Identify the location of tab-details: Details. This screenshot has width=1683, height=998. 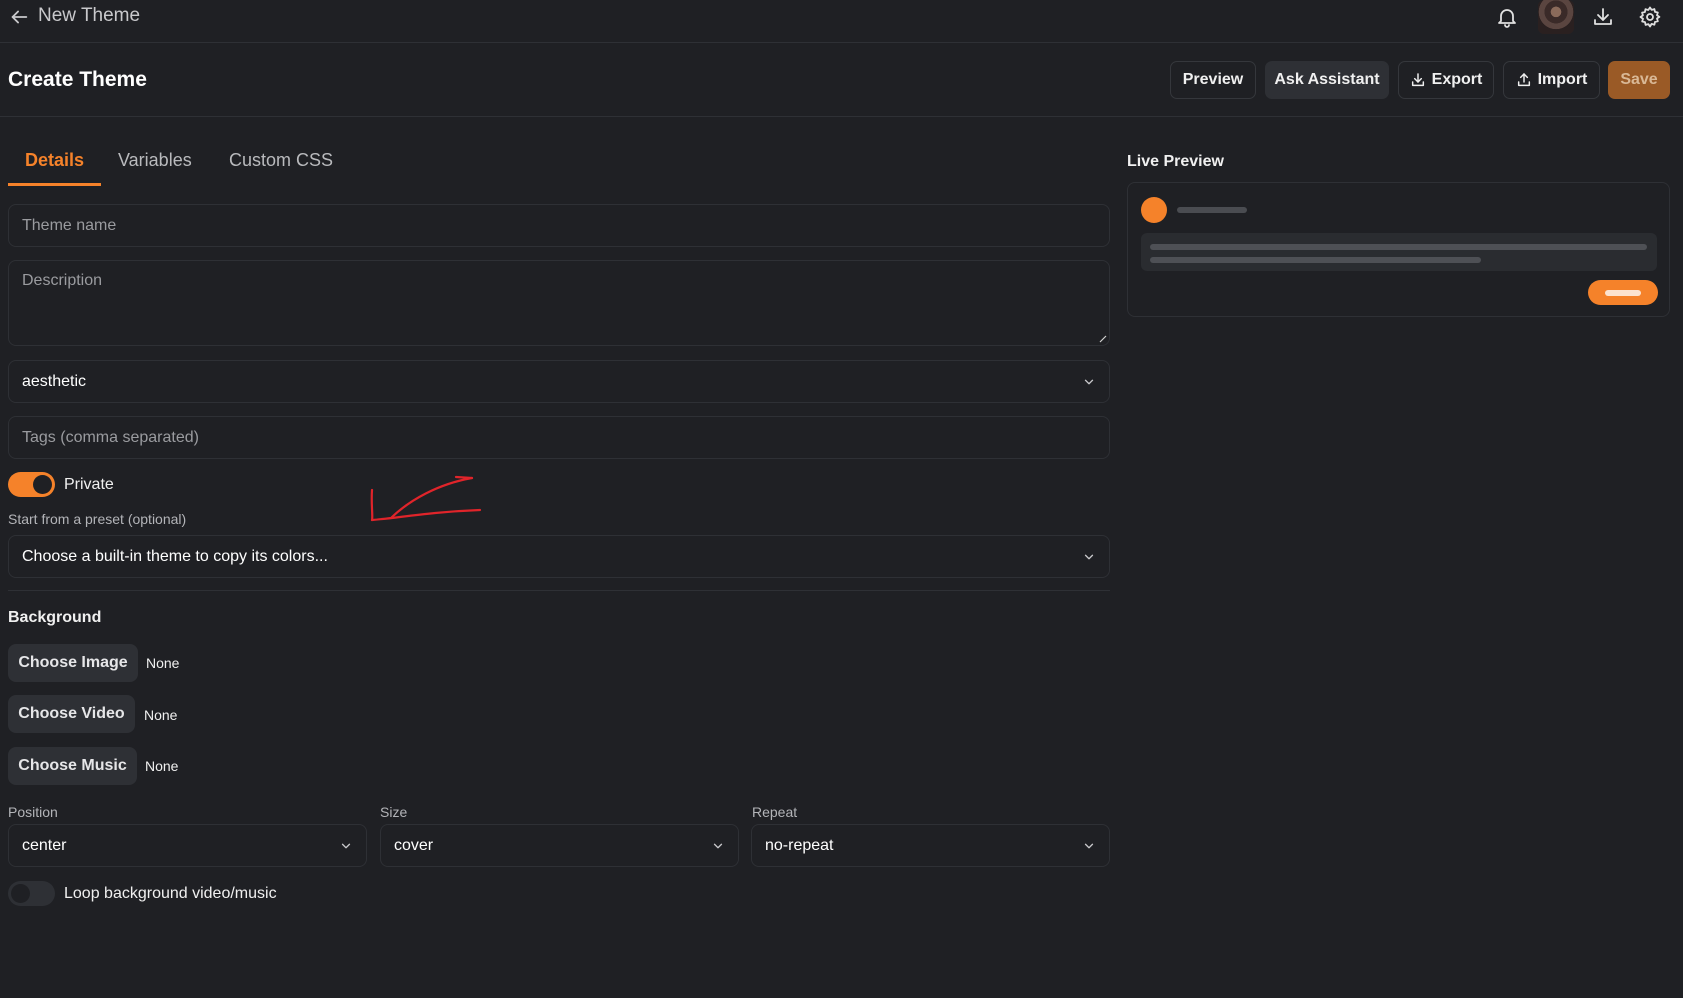
(54, 160).